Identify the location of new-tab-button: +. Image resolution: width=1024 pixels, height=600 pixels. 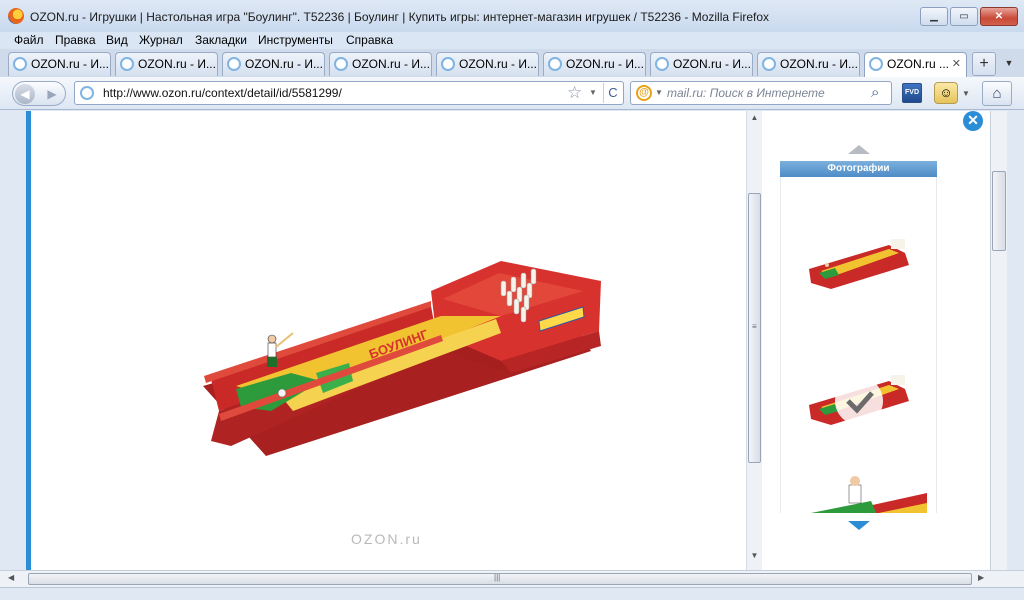
(984, 64).